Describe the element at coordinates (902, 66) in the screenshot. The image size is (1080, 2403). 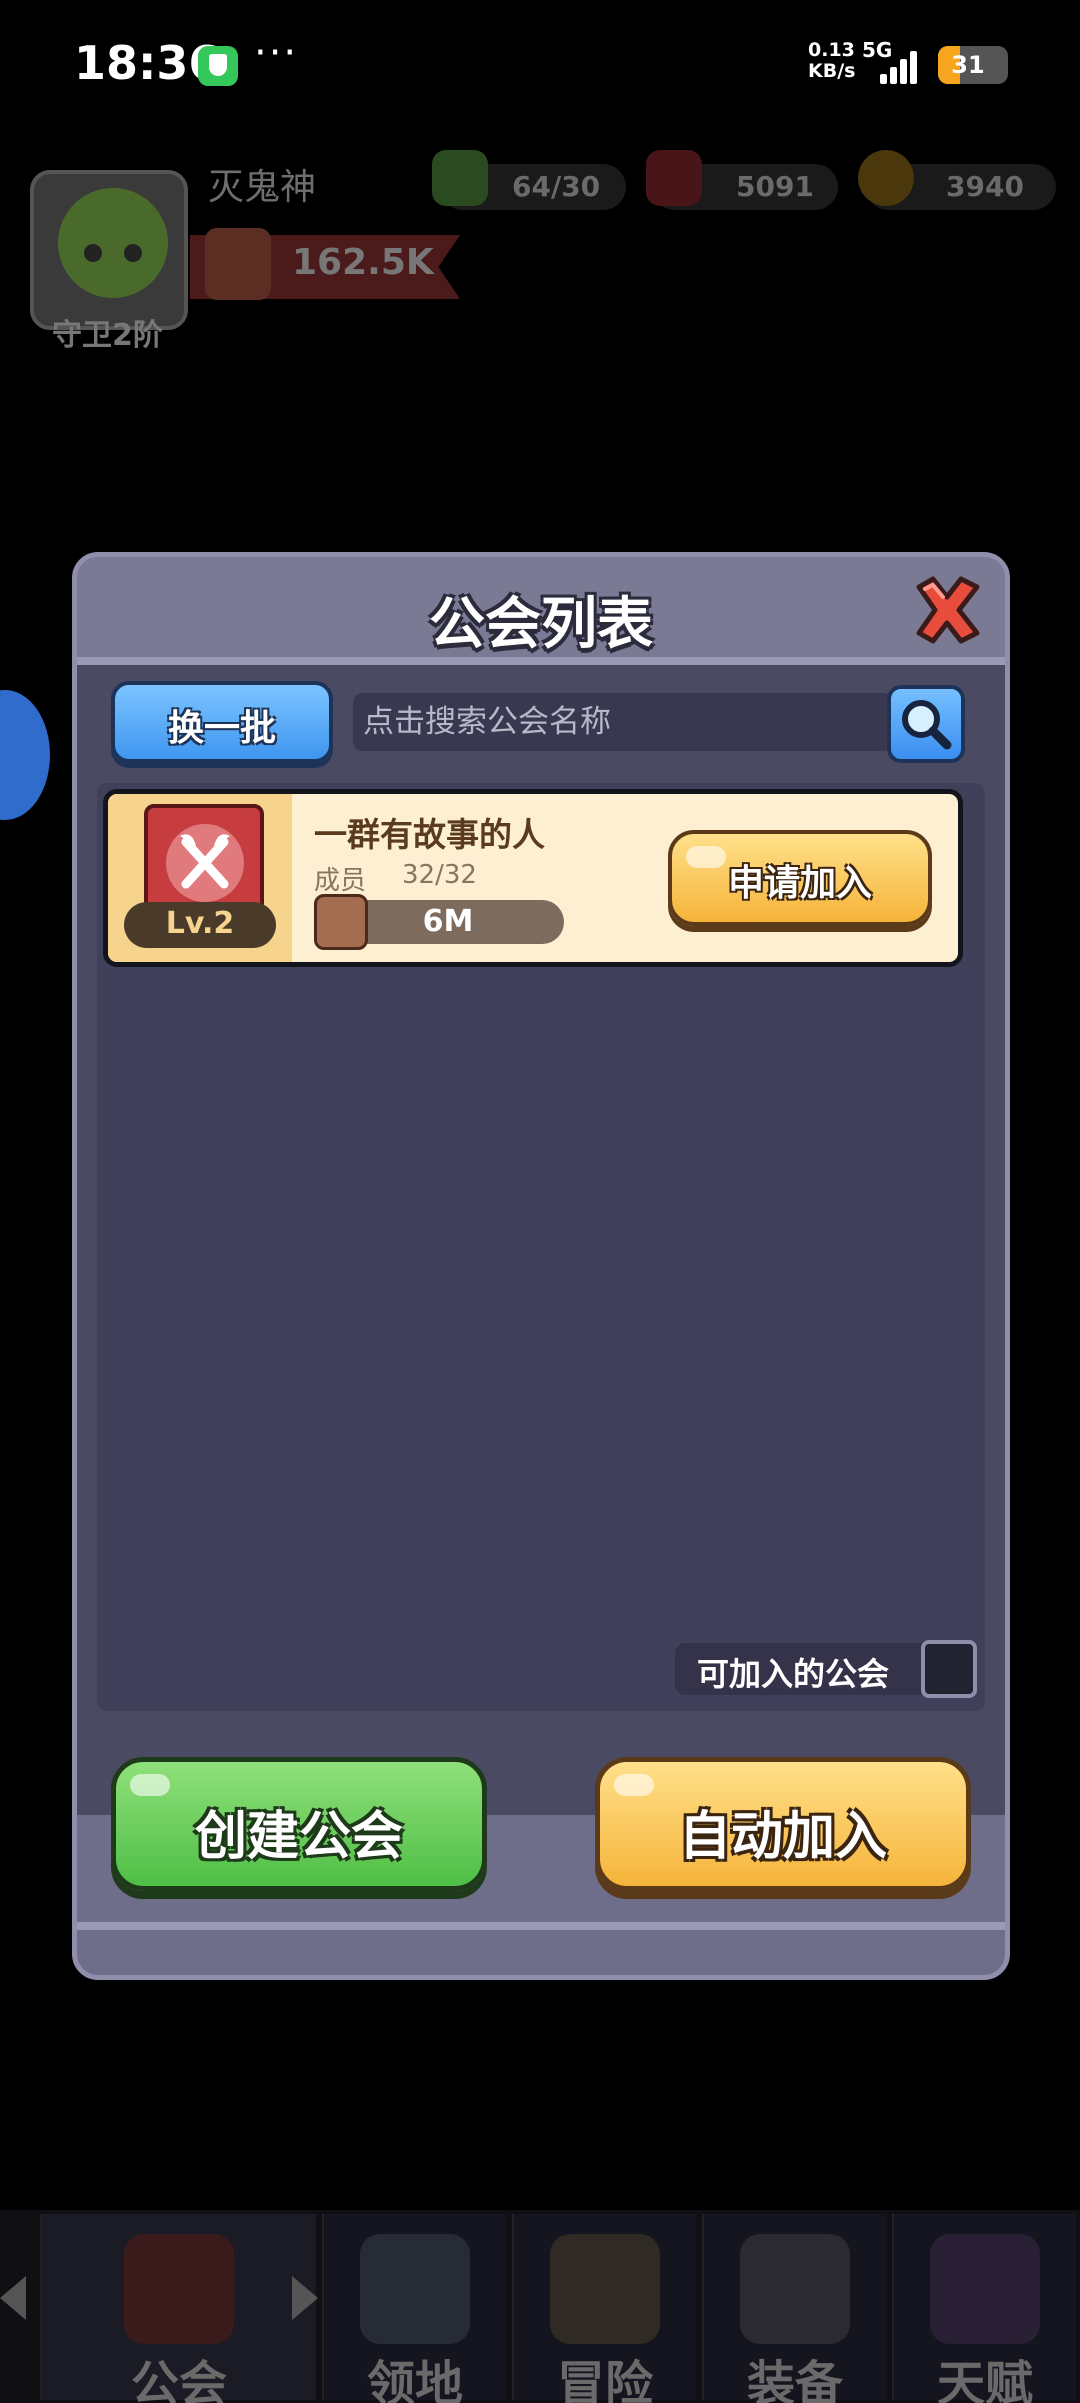
I see `signal-icon` at that location.